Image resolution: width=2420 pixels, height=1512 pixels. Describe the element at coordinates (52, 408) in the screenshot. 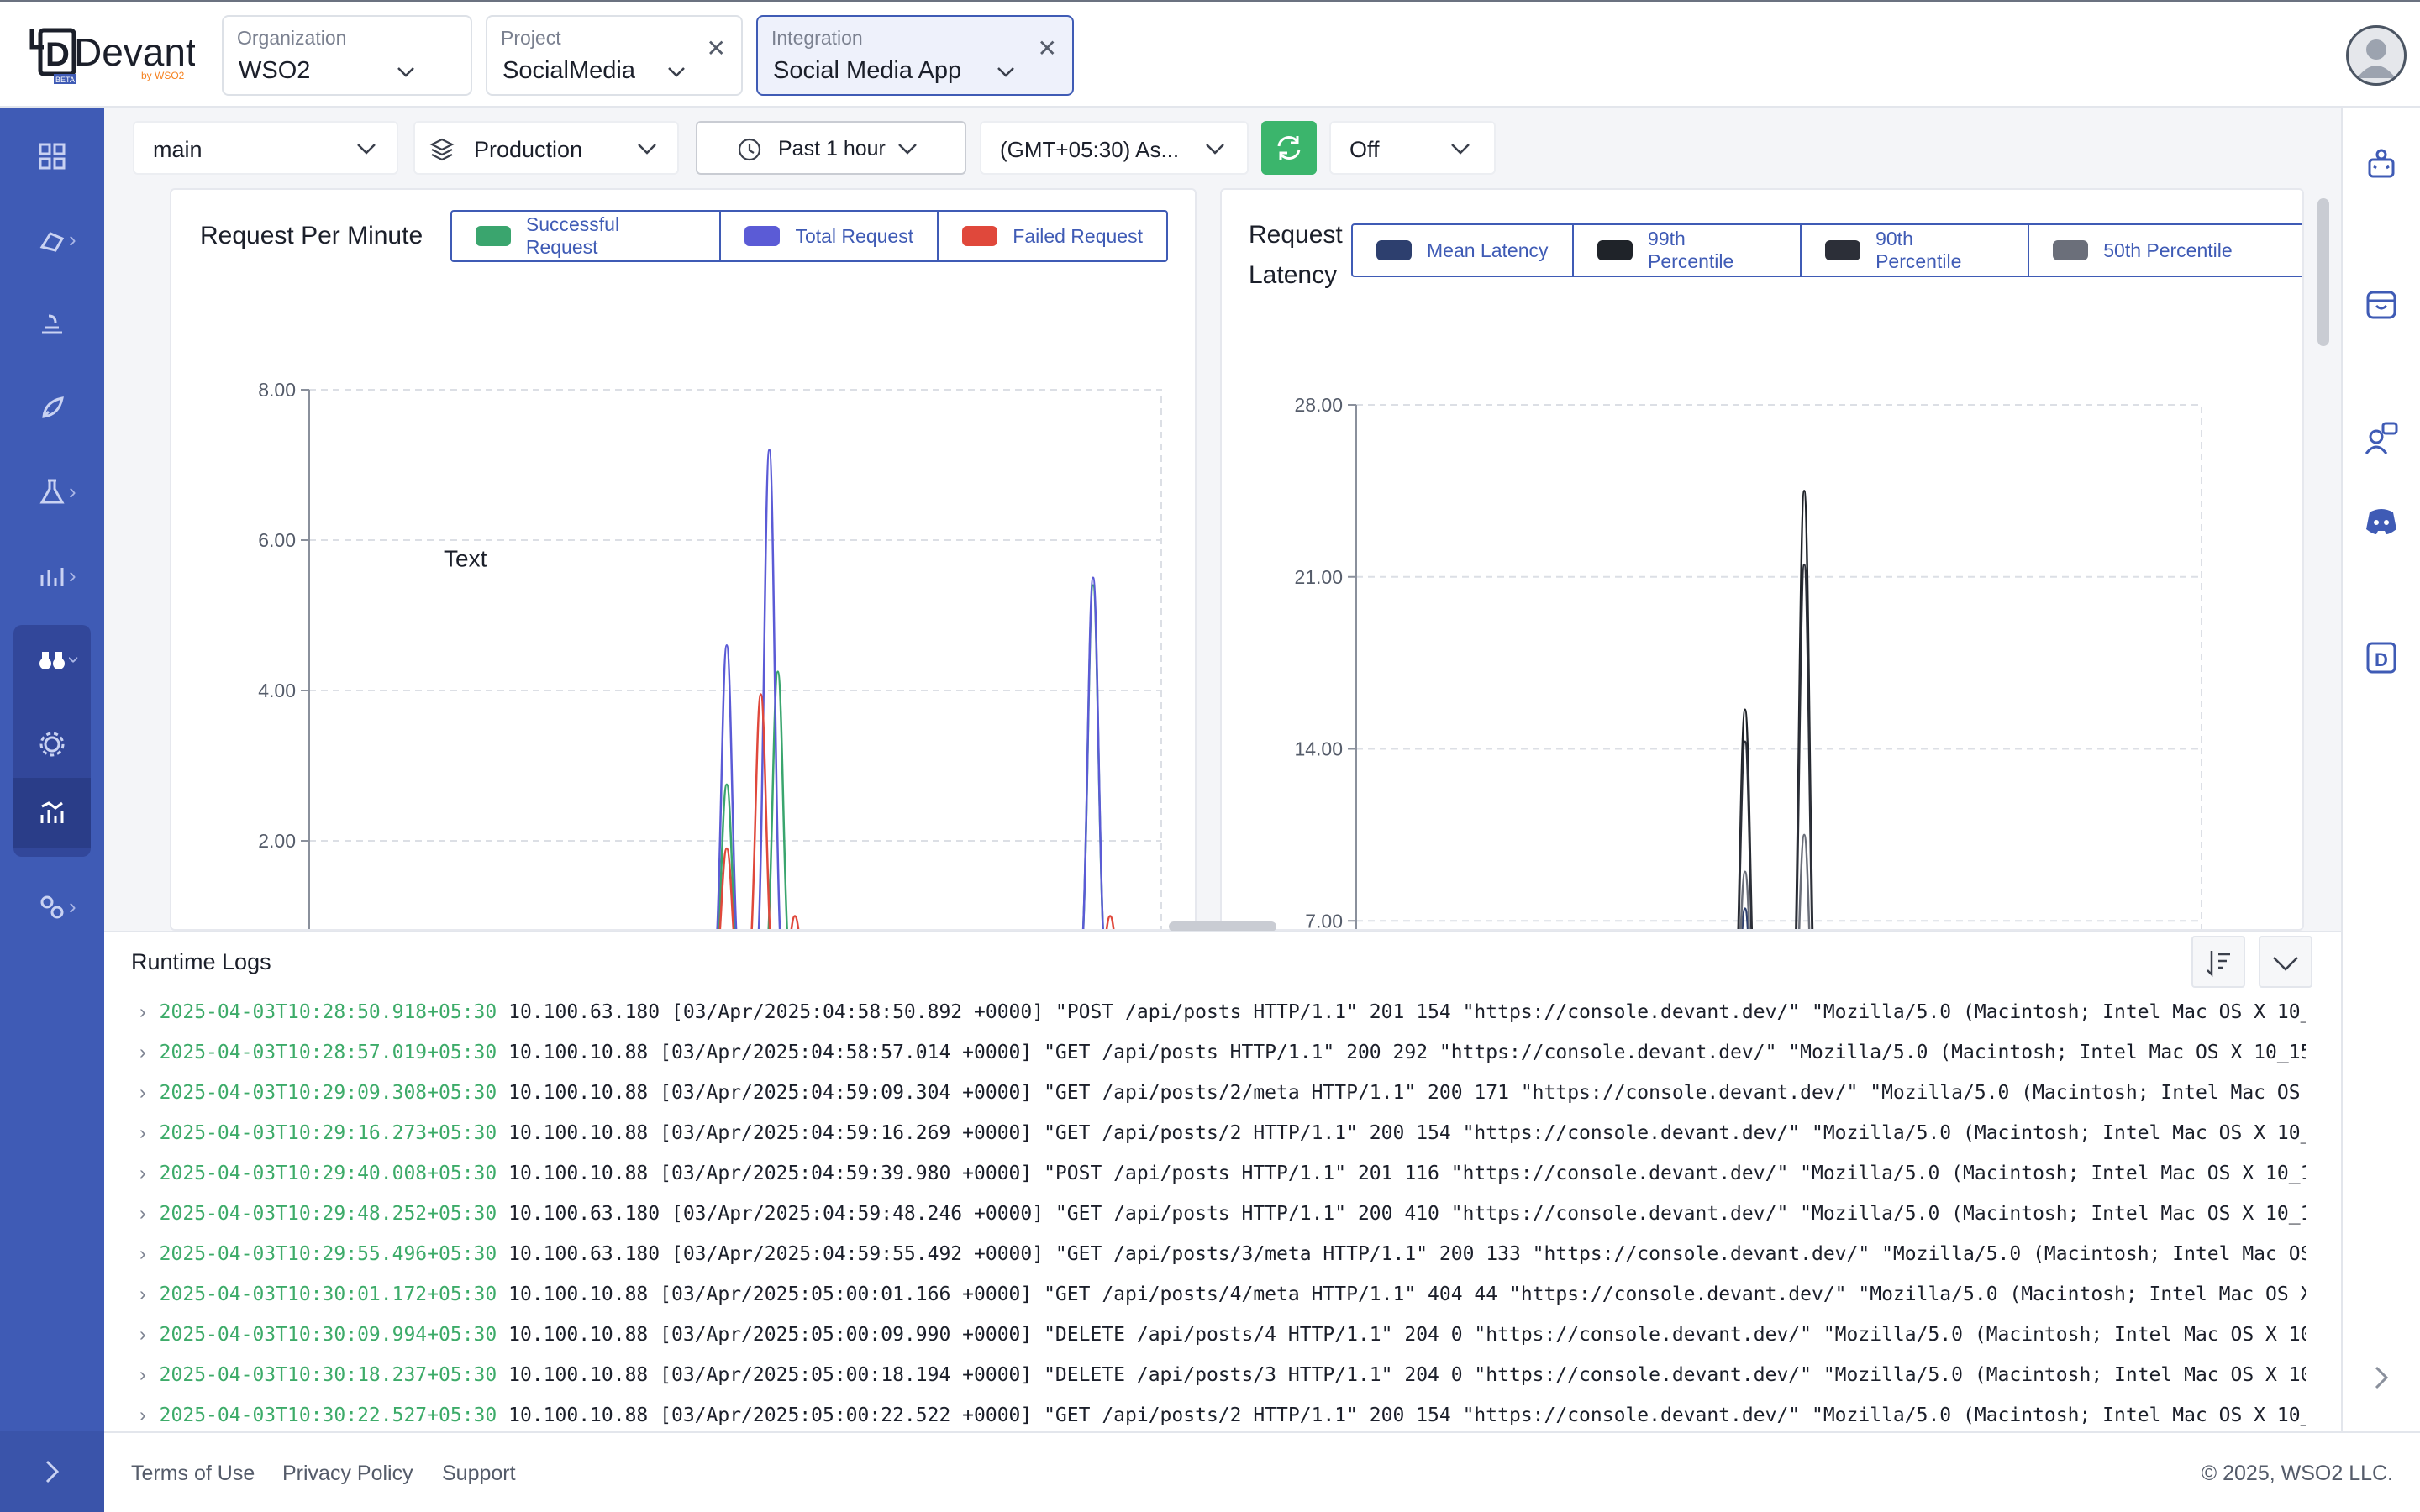

I see `nav-launch` at that location.